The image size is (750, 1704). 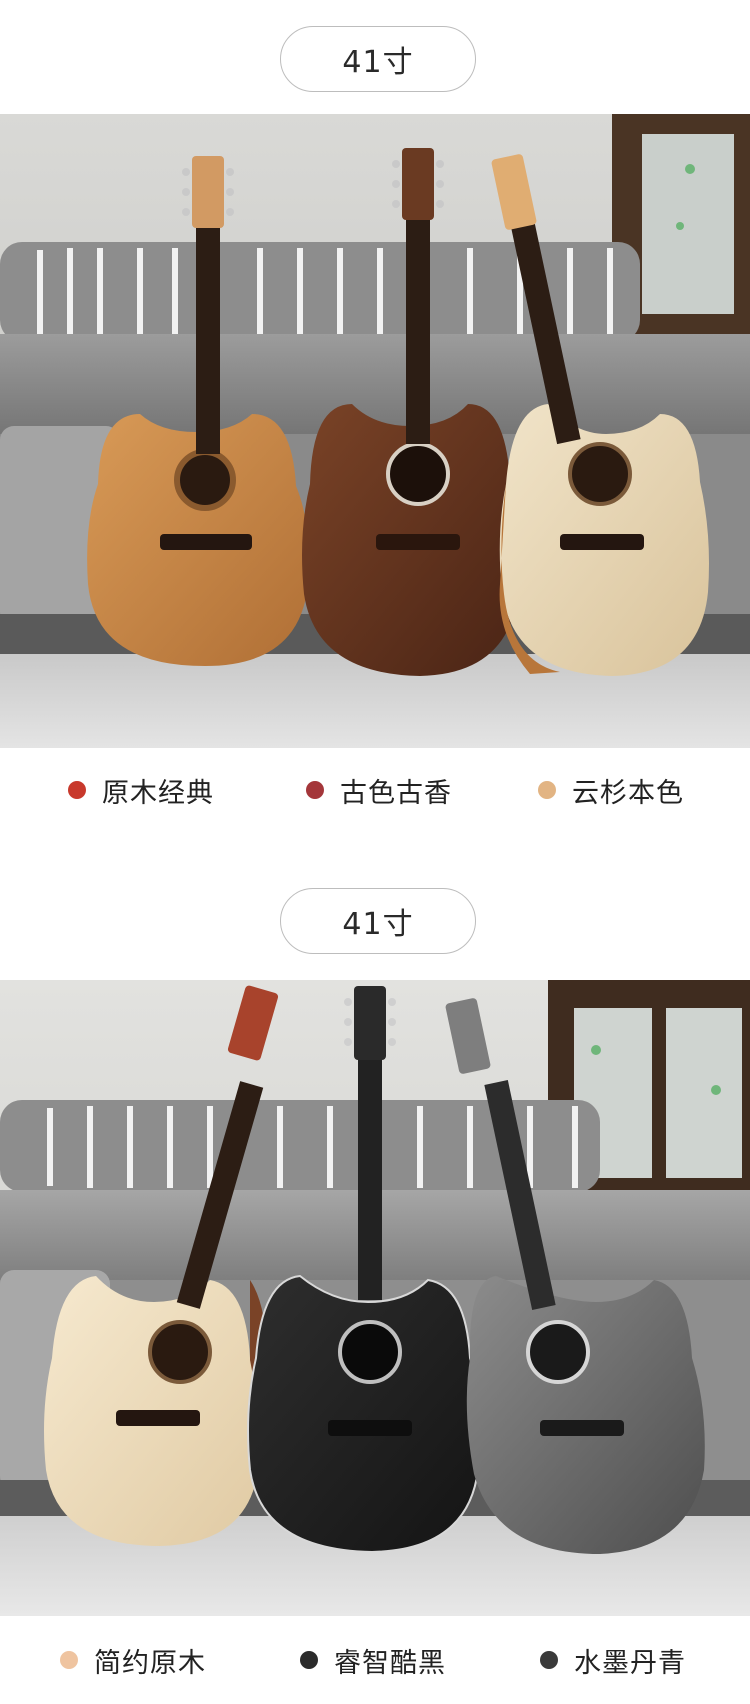 I want to click on variant-label: 睿智酷黑, so click(x=390, y=1663).